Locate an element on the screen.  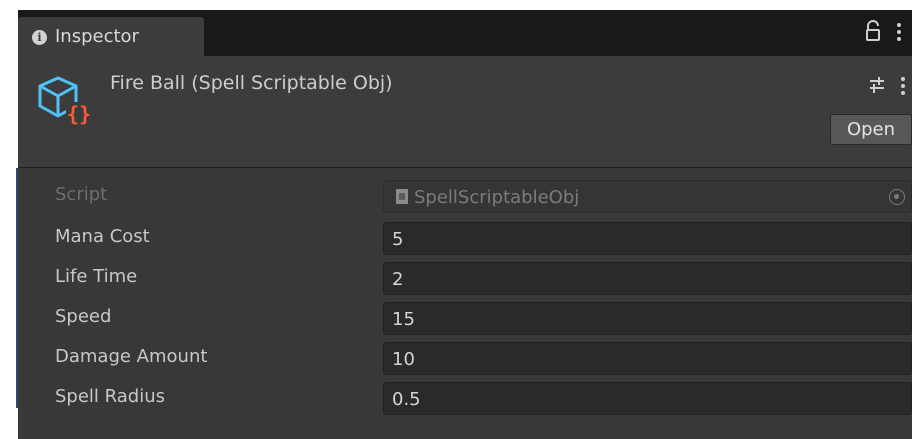
header-menu-kebab-icon is located at coordinates (903, 86).